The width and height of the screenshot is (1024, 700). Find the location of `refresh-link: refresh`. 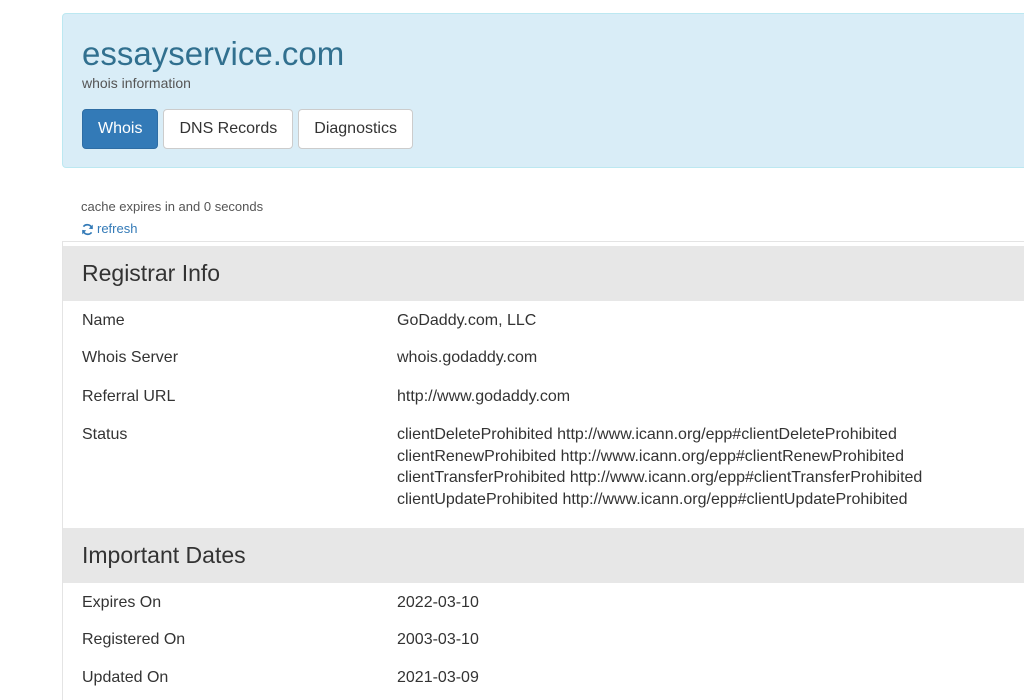

refresh-link: refresh is located at coordinates (109, 229).